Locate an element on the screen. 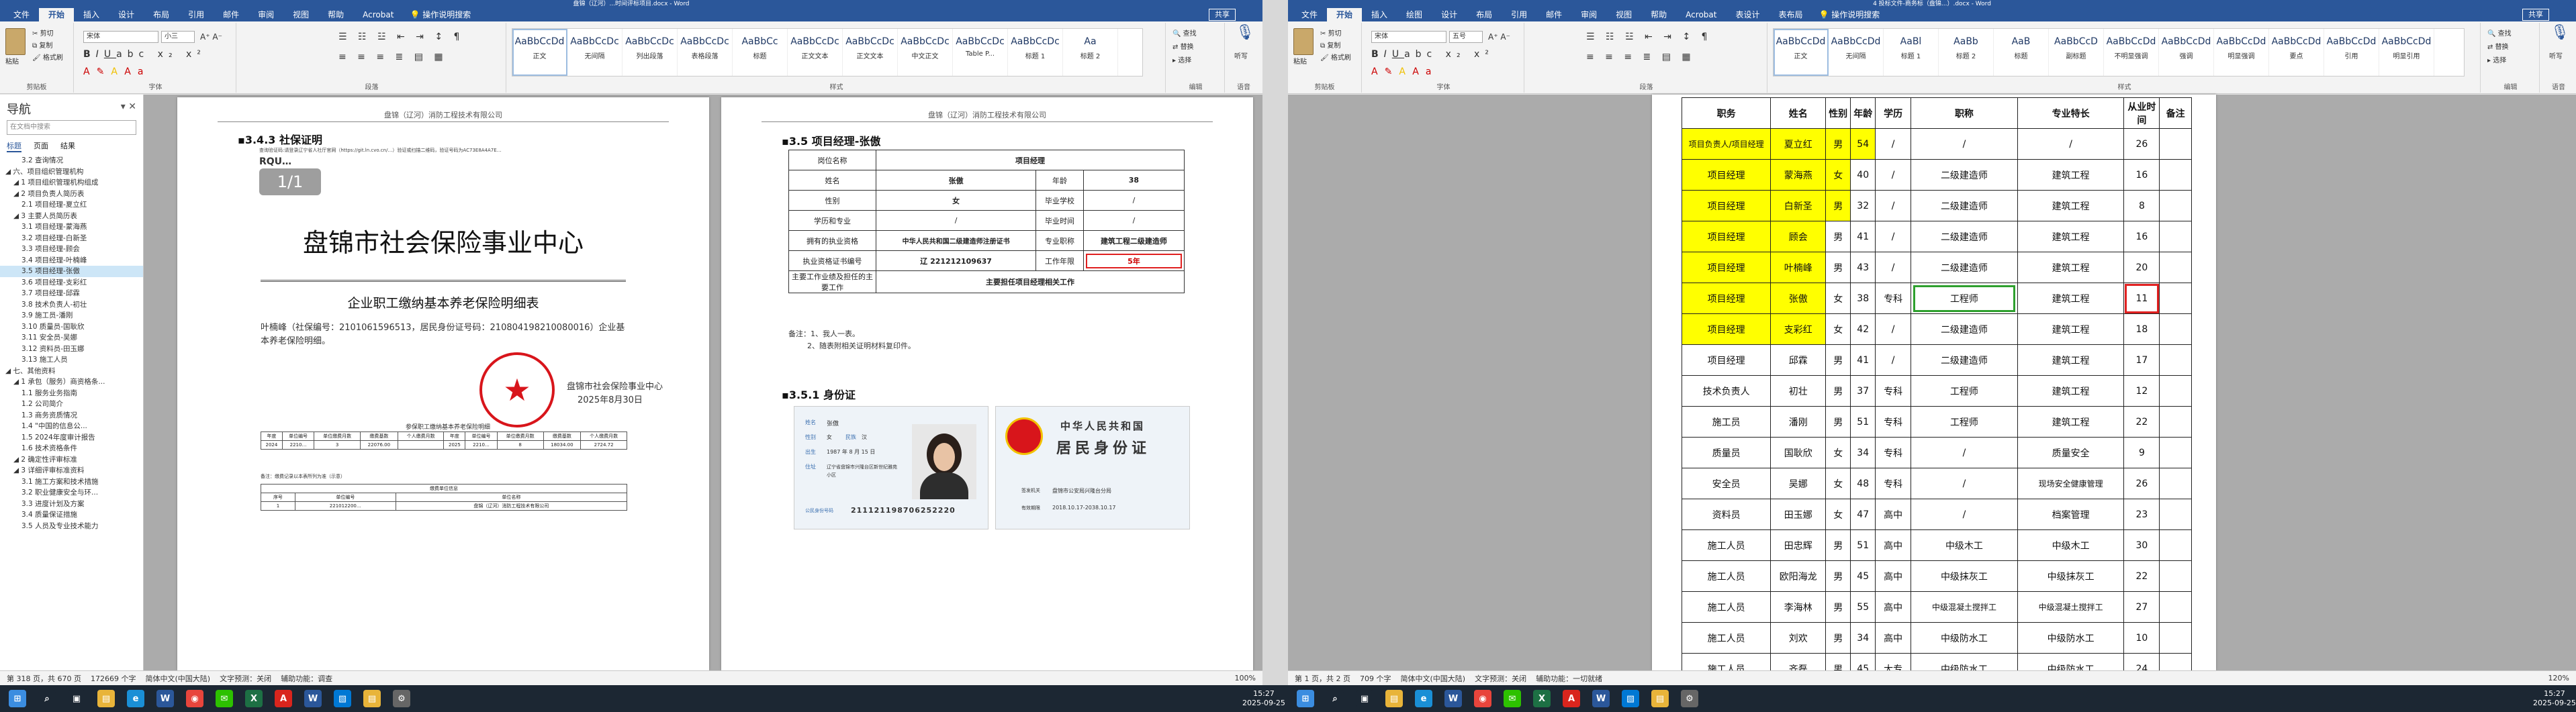 The width and height of the screenshot is (2576, 712). nav-heading-item: 3.6 项目经理-支彩红 is located at coordinates (71, 283).